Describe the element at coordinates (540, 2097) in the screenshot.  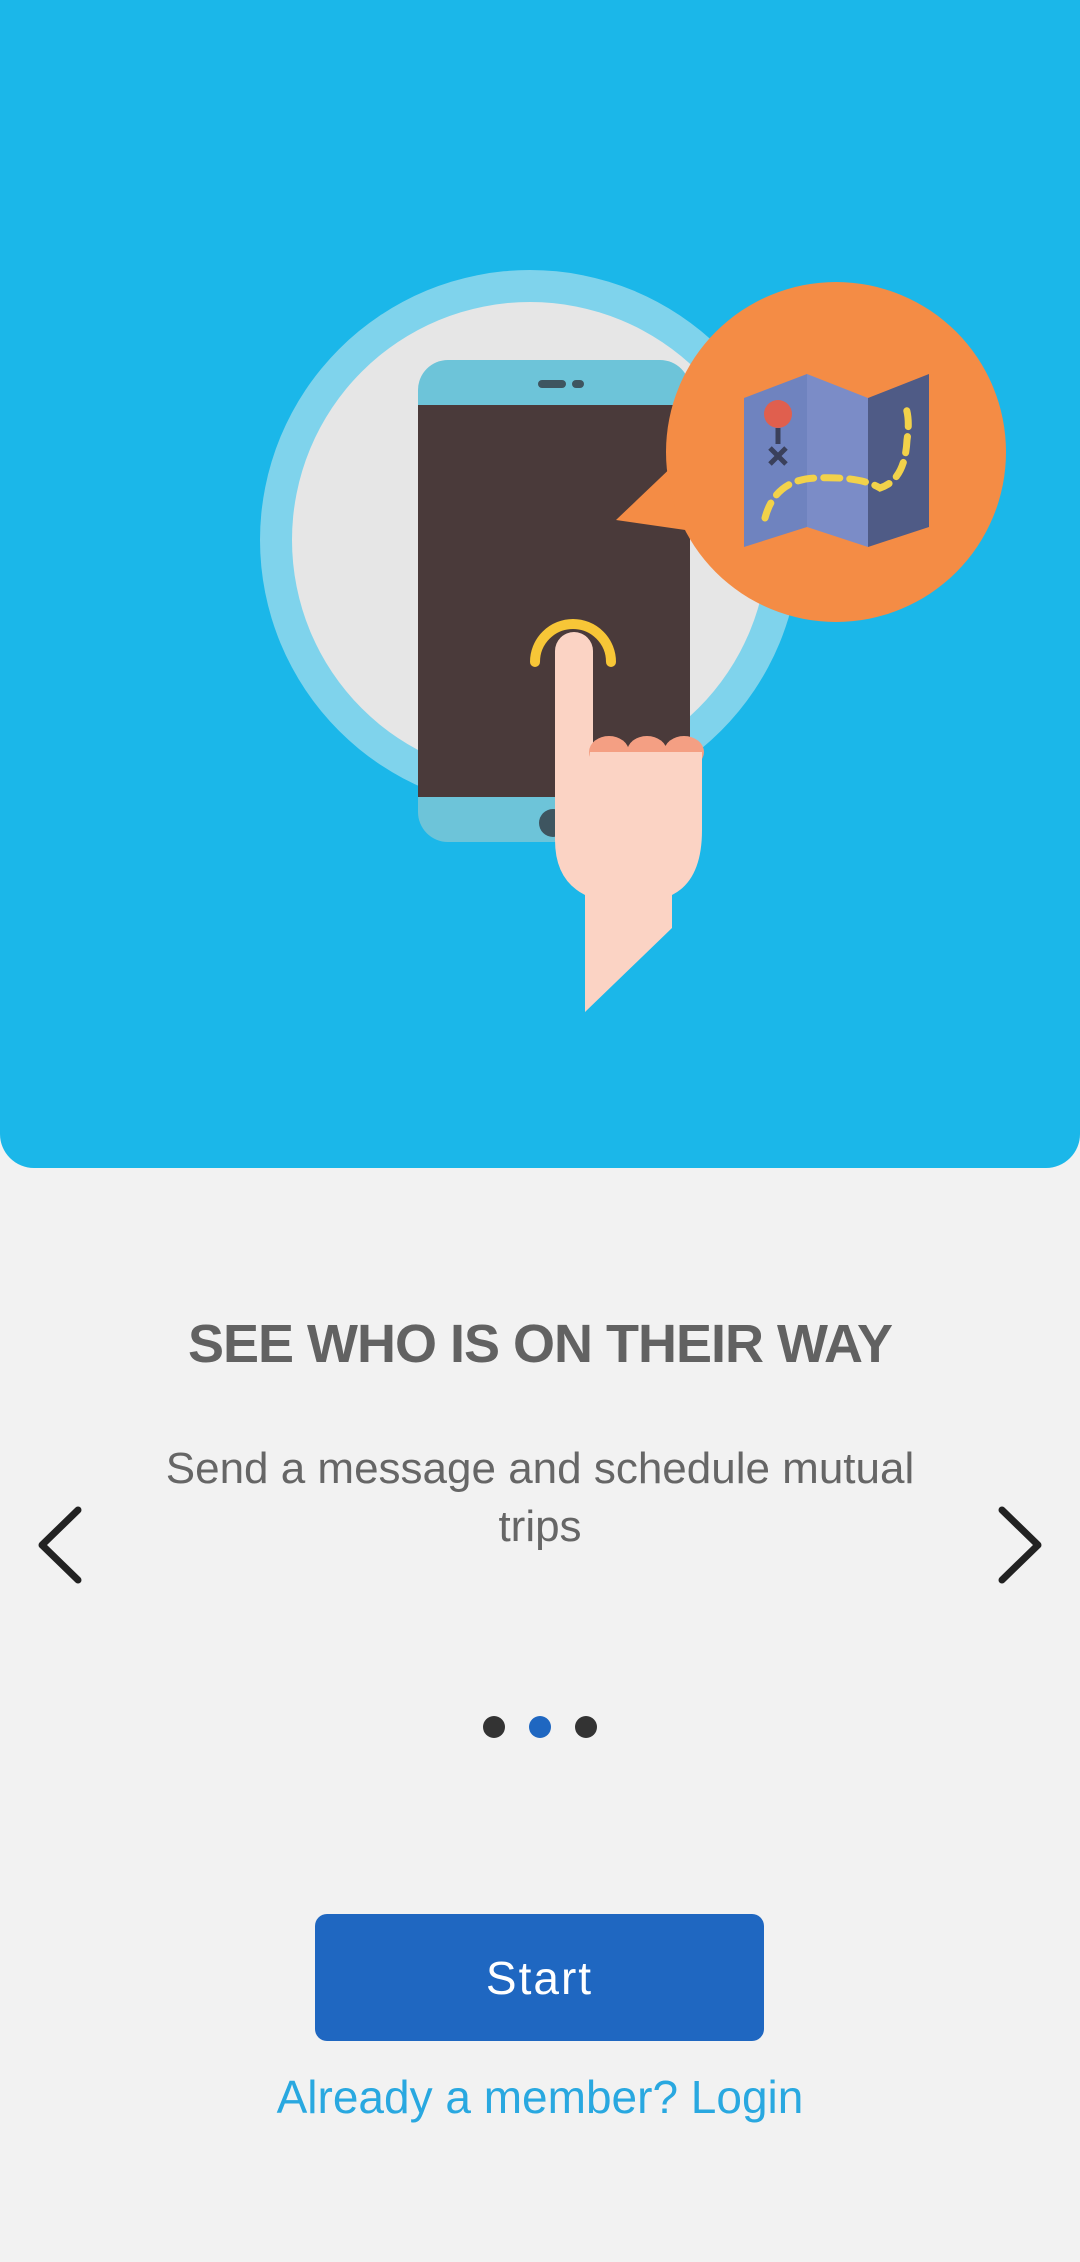
I see `login-link: Already a member? Login` at that location.